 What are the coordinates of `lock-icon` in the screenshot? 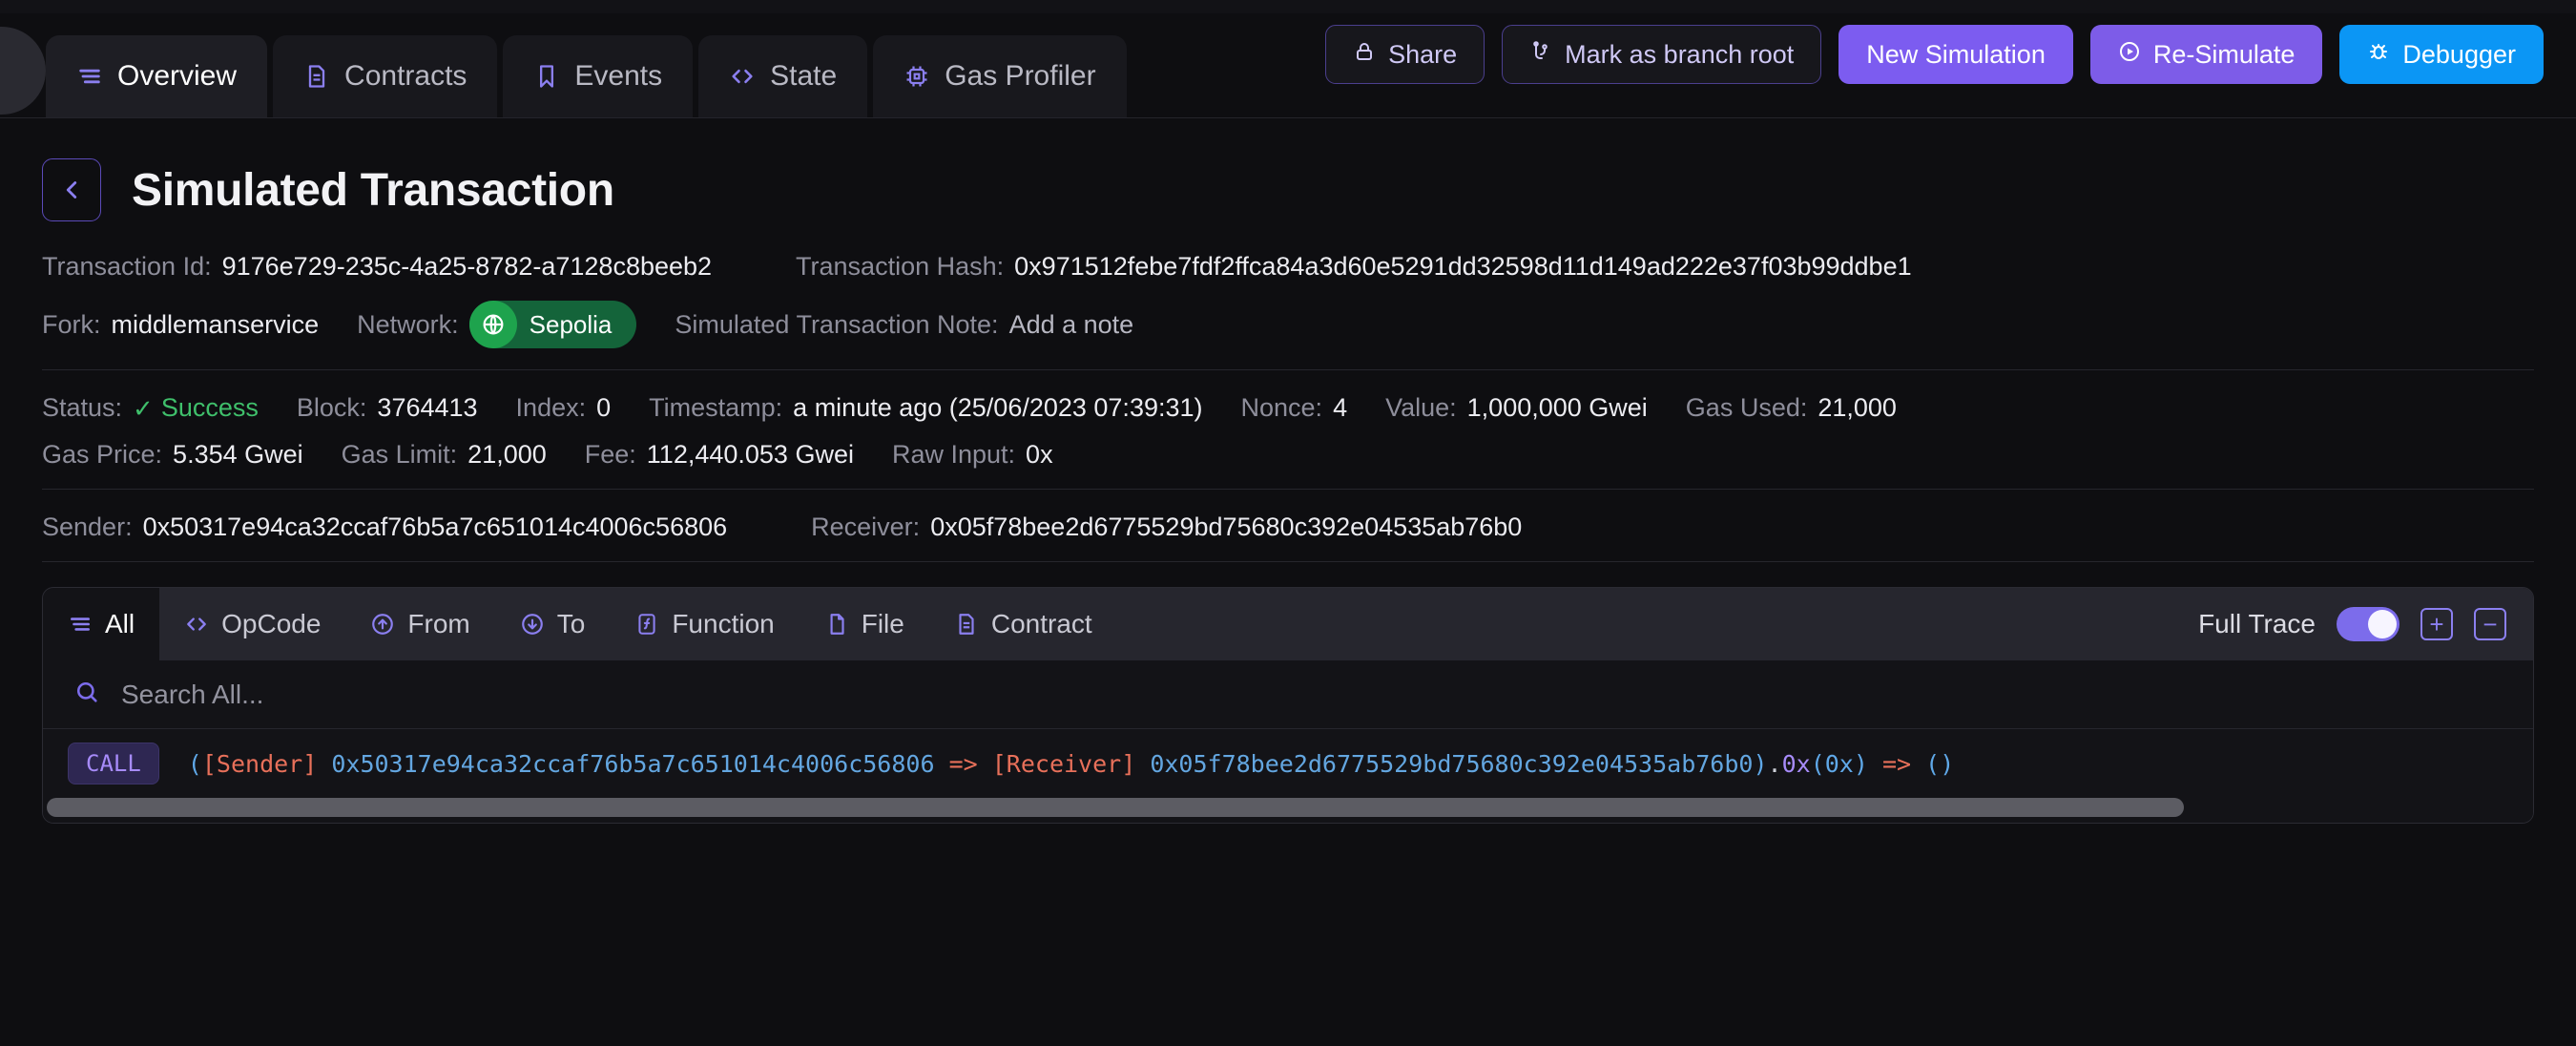 It's located at (1364, 55).